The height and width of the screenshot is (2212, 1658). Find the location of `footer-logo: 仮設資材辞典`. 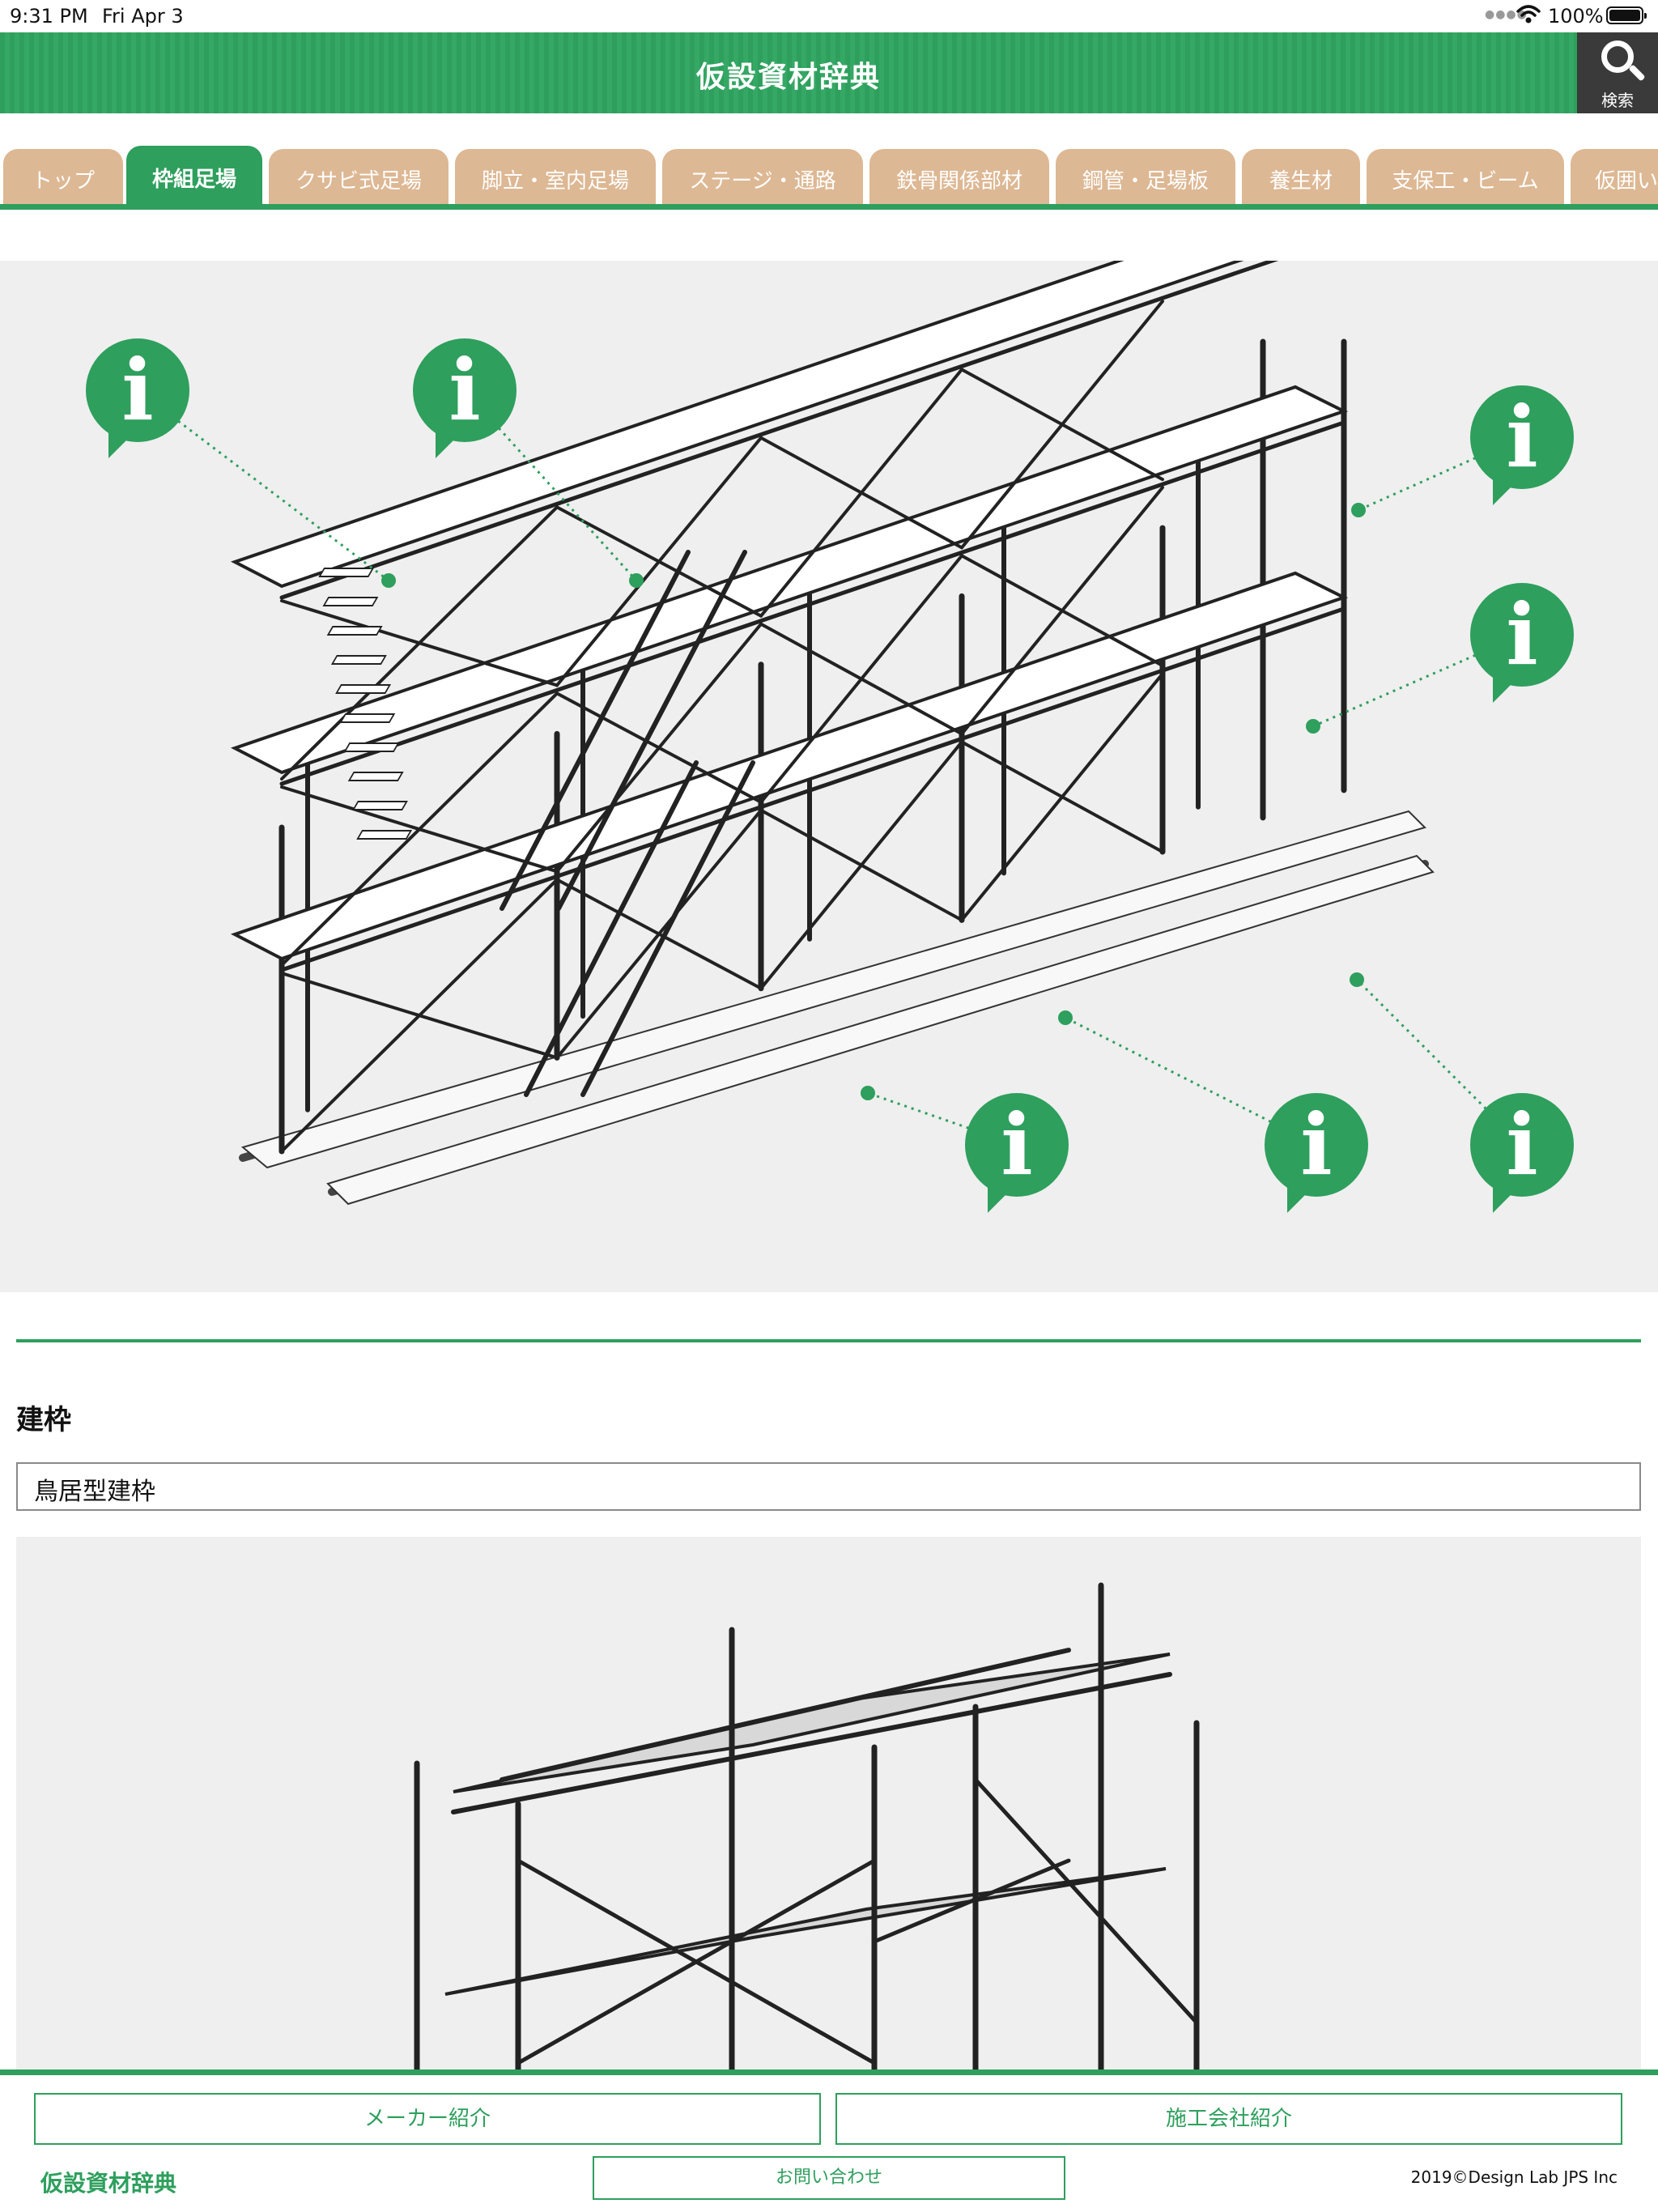

footer-logo: 仮設資材辞典 is located at coordinates (108, 2182).